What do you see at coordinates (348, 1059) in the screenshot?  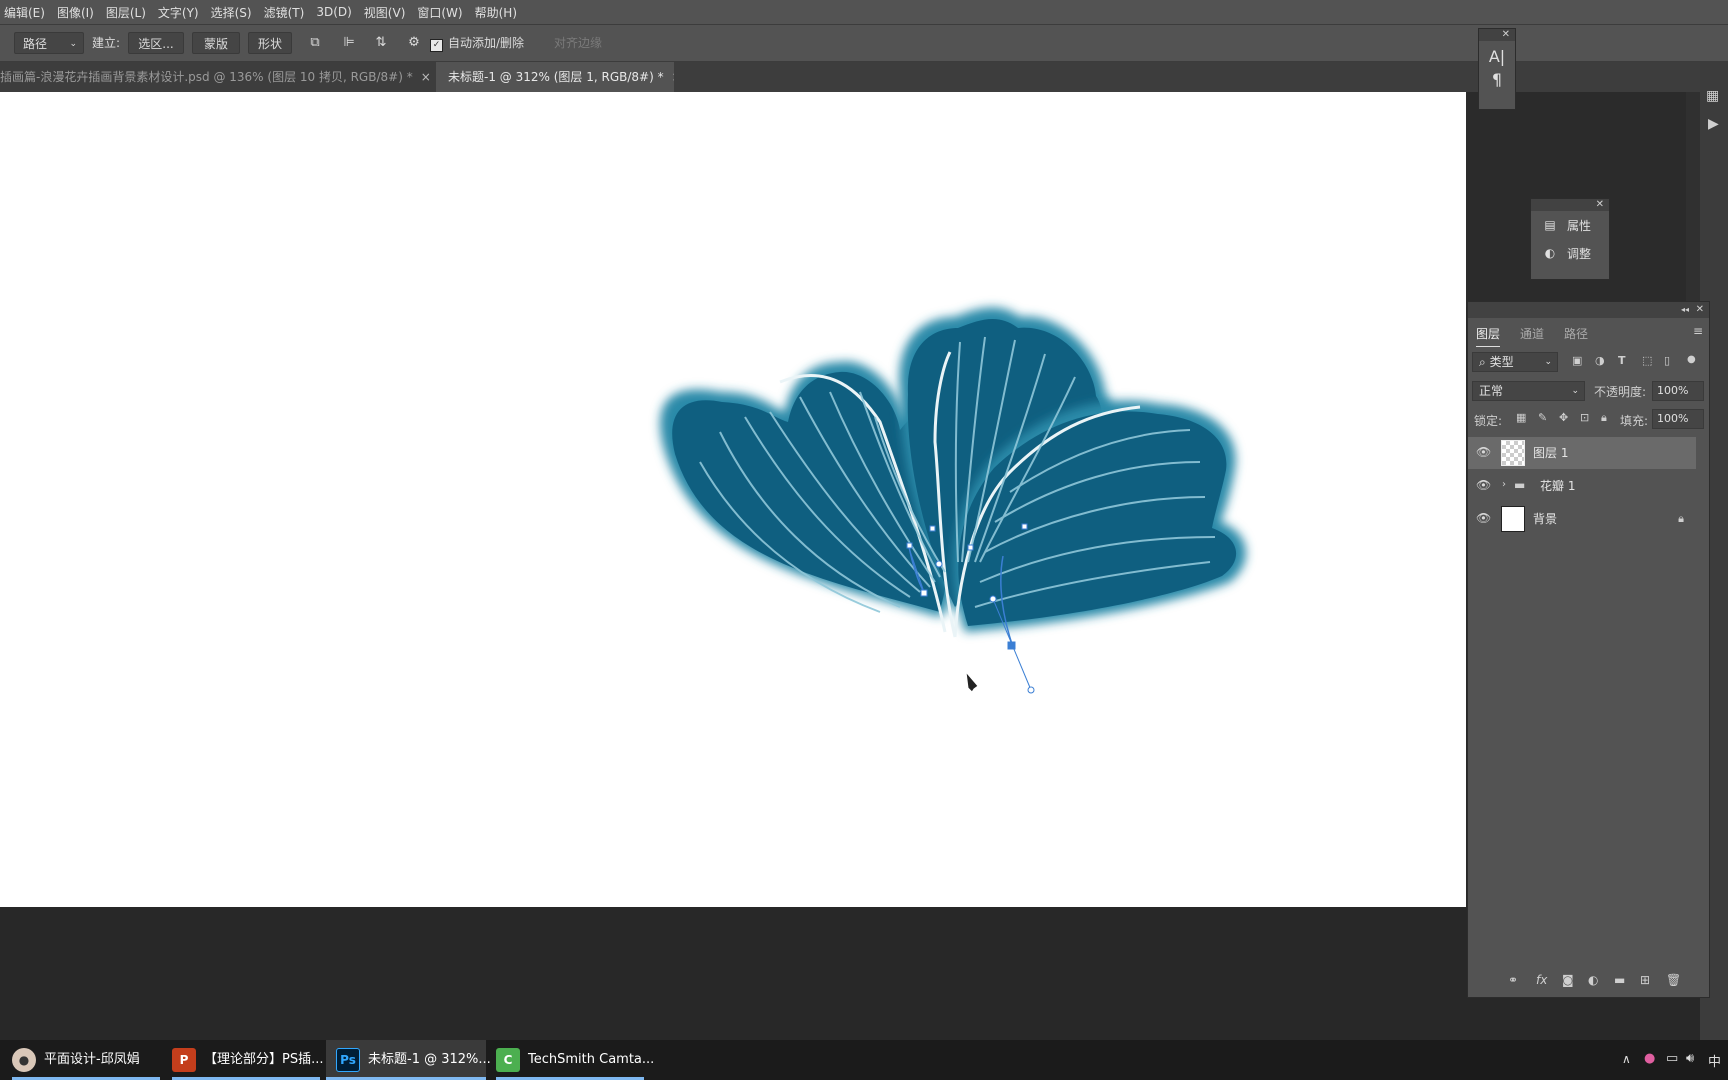 I see `photoshop-icon: Ps` at bounding box center [348, 1059].